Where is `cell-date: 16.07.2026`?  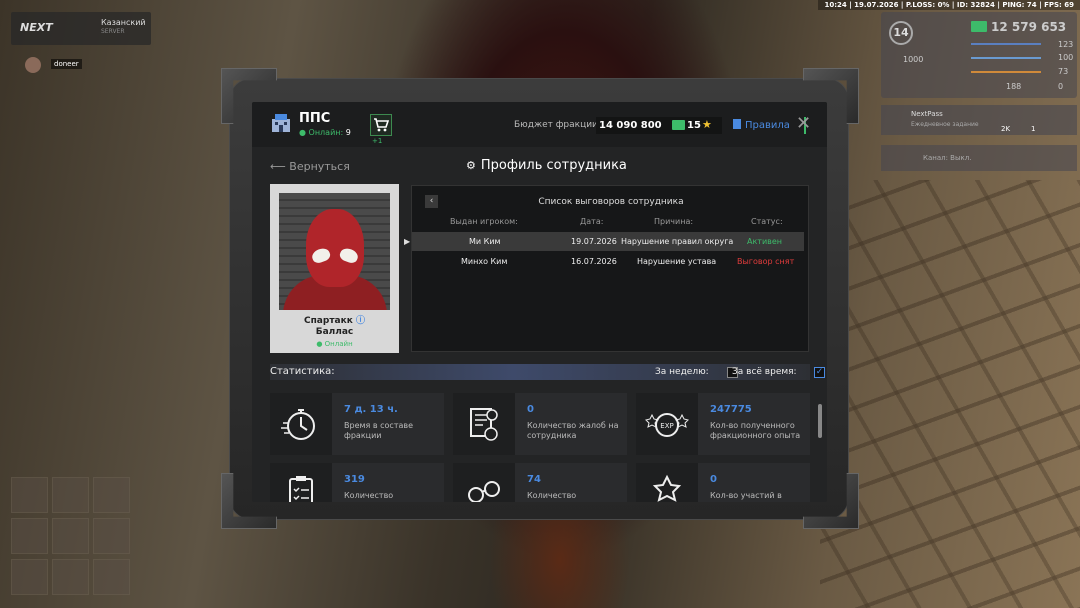
cell-date: 16.07.2026 is located at coordinates (594, 261).